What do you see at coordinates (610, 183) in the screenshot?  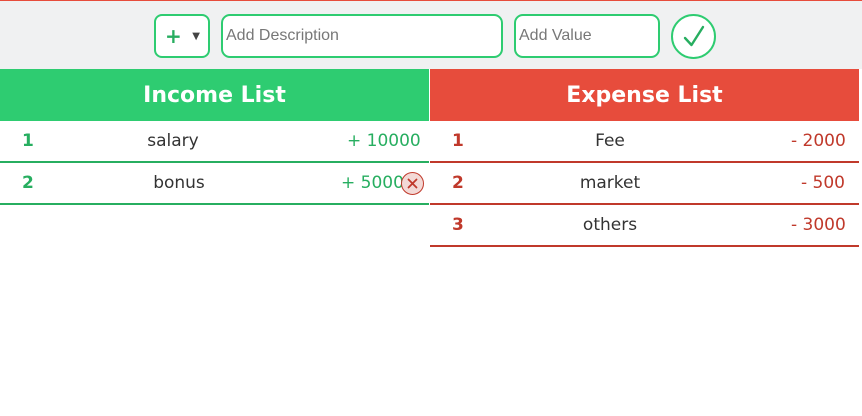 I see `row-description: market` at bounding box center [610, 183].